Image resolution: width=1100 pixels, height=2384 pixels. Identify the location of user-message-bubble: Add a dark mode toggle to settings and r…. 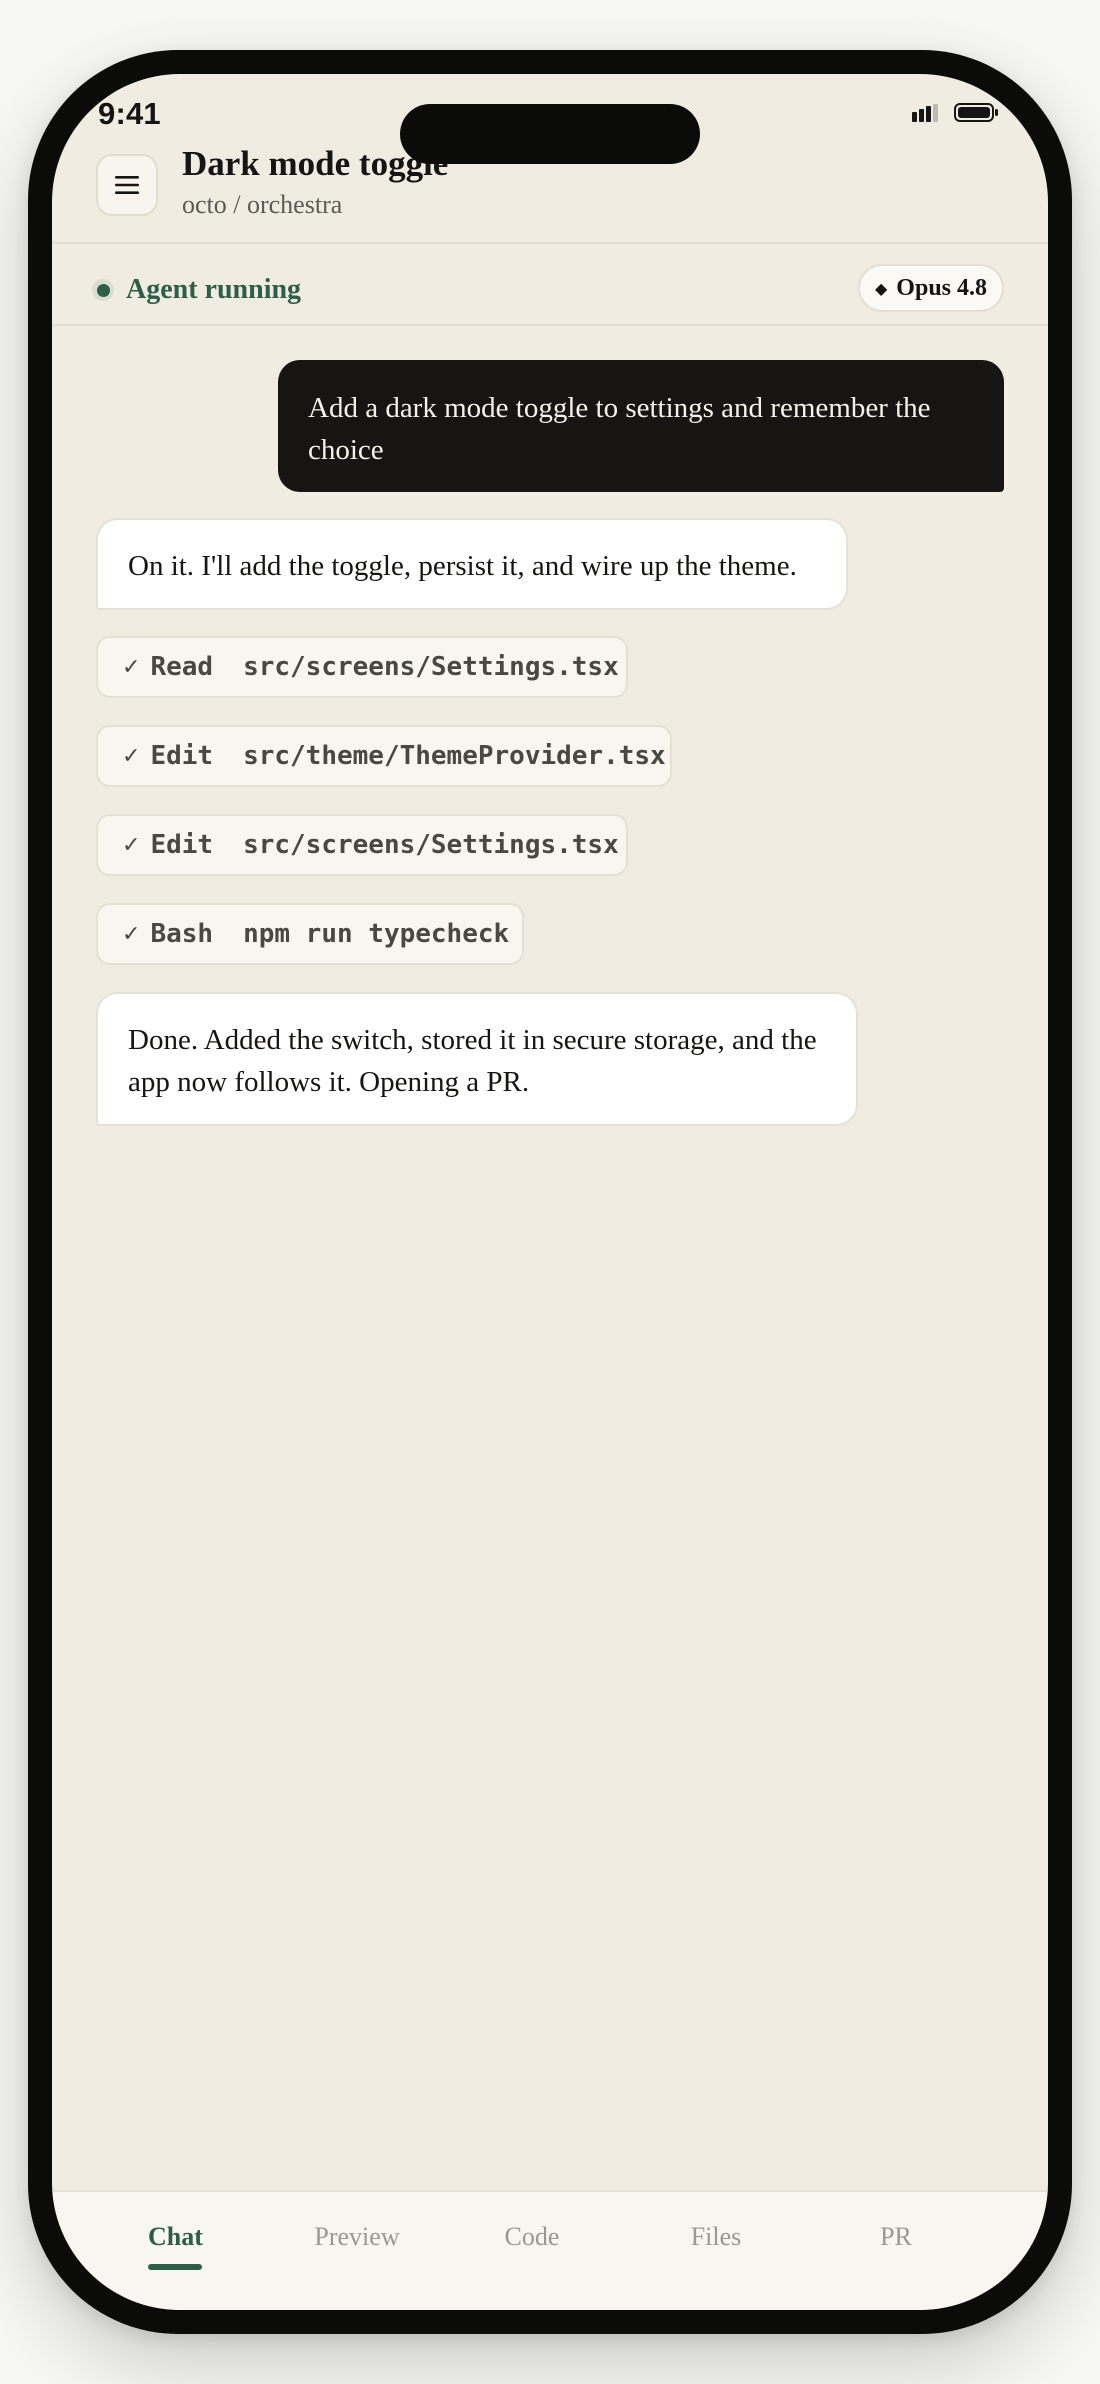
(641, 426).